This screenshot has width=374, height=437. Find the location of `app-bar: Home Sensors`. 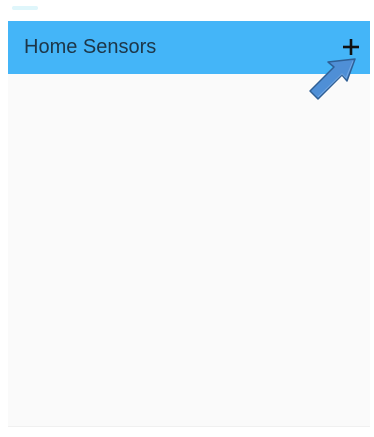

app-bar: Home Sensors is located at coordinates (189, 47).